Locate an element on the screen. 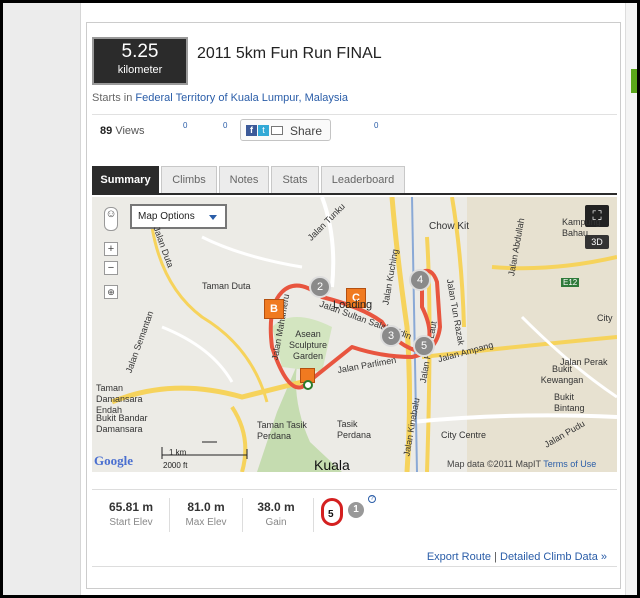  views-count: 89 is located at coordinates (106, 131).